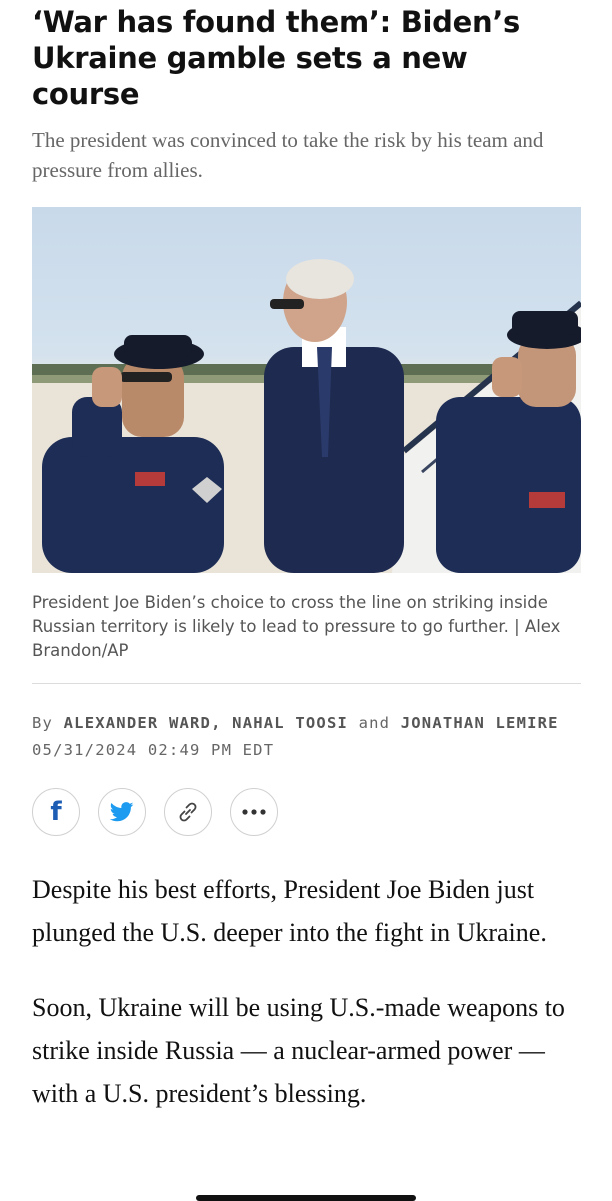 The height and width of the screenshot is (1201, 612). What do you see at coordinates (153, 750) in the screenshot?
I see `publish-date: 05/31/2024 02:49 PM EDT` at bounding box center [153, 750].